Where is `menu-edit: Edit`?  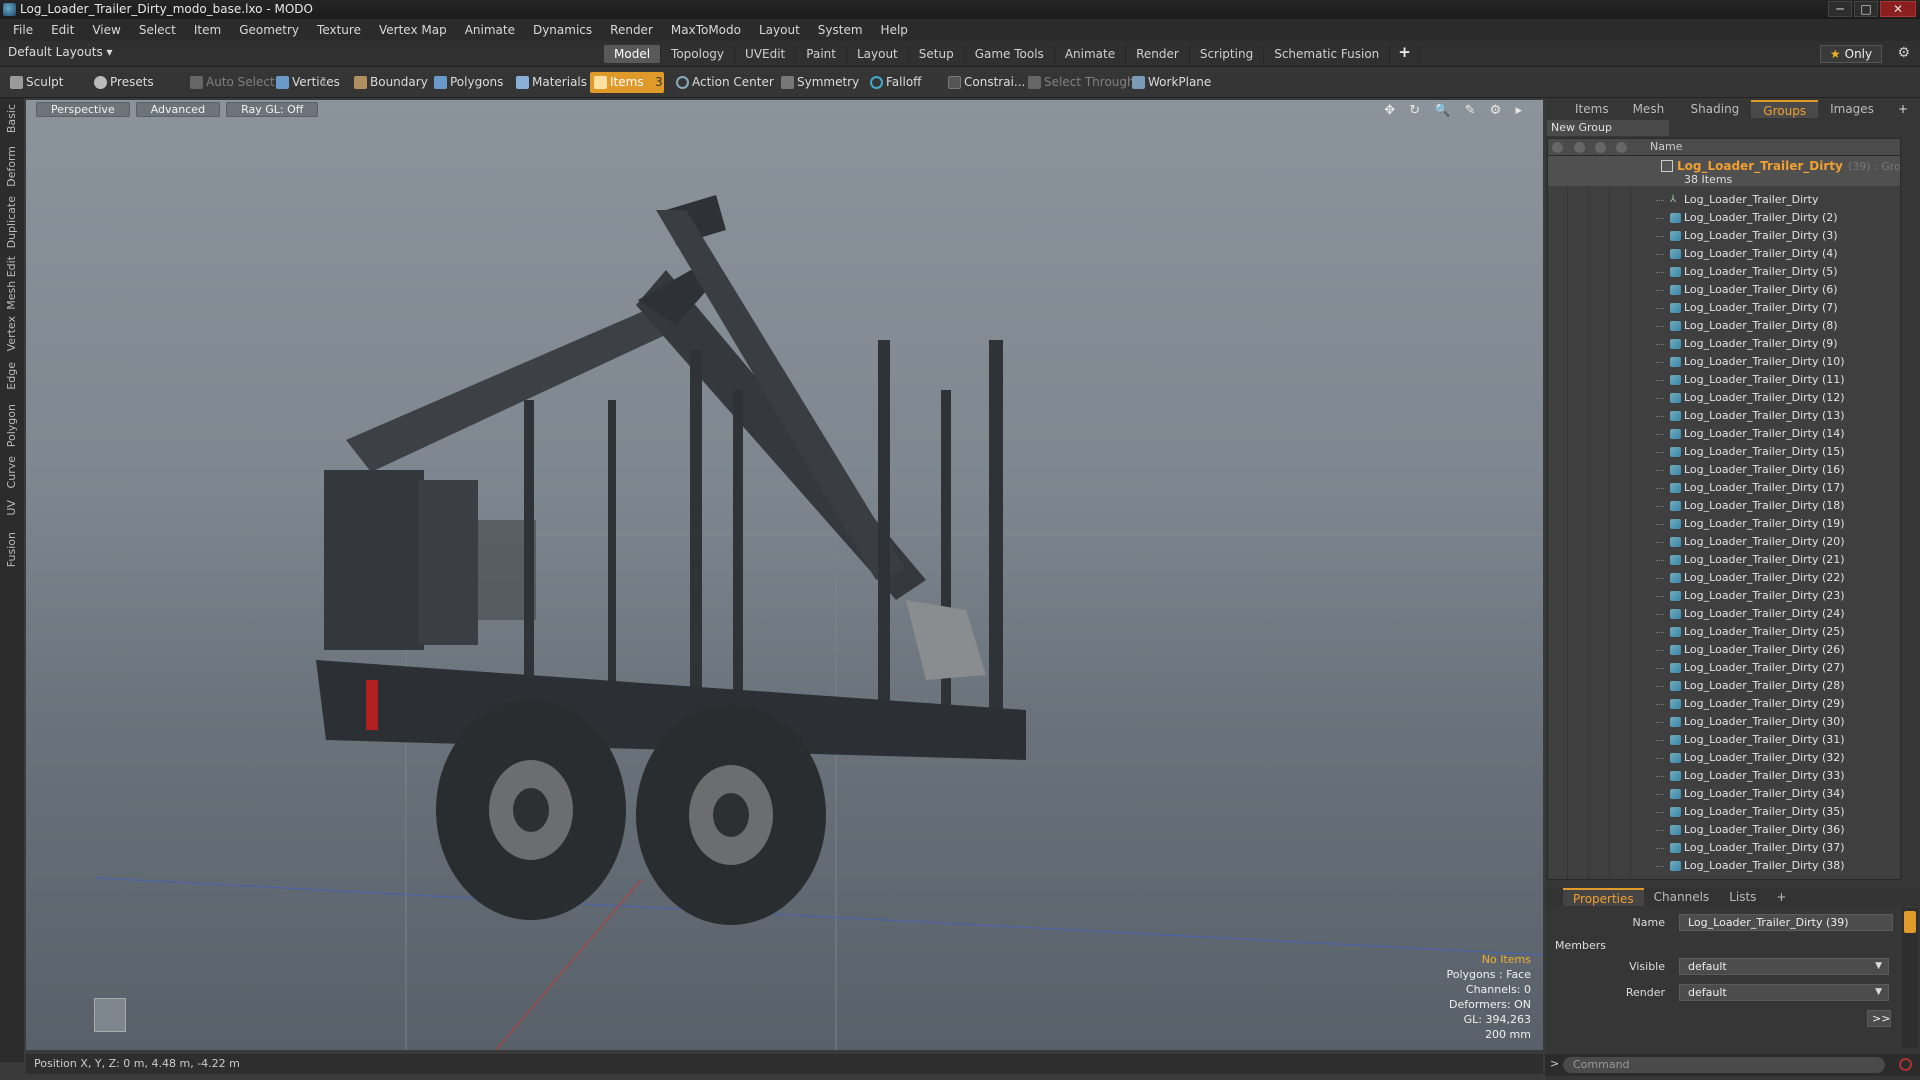
menu-edit: Edit is located at coordinates (62, 30).